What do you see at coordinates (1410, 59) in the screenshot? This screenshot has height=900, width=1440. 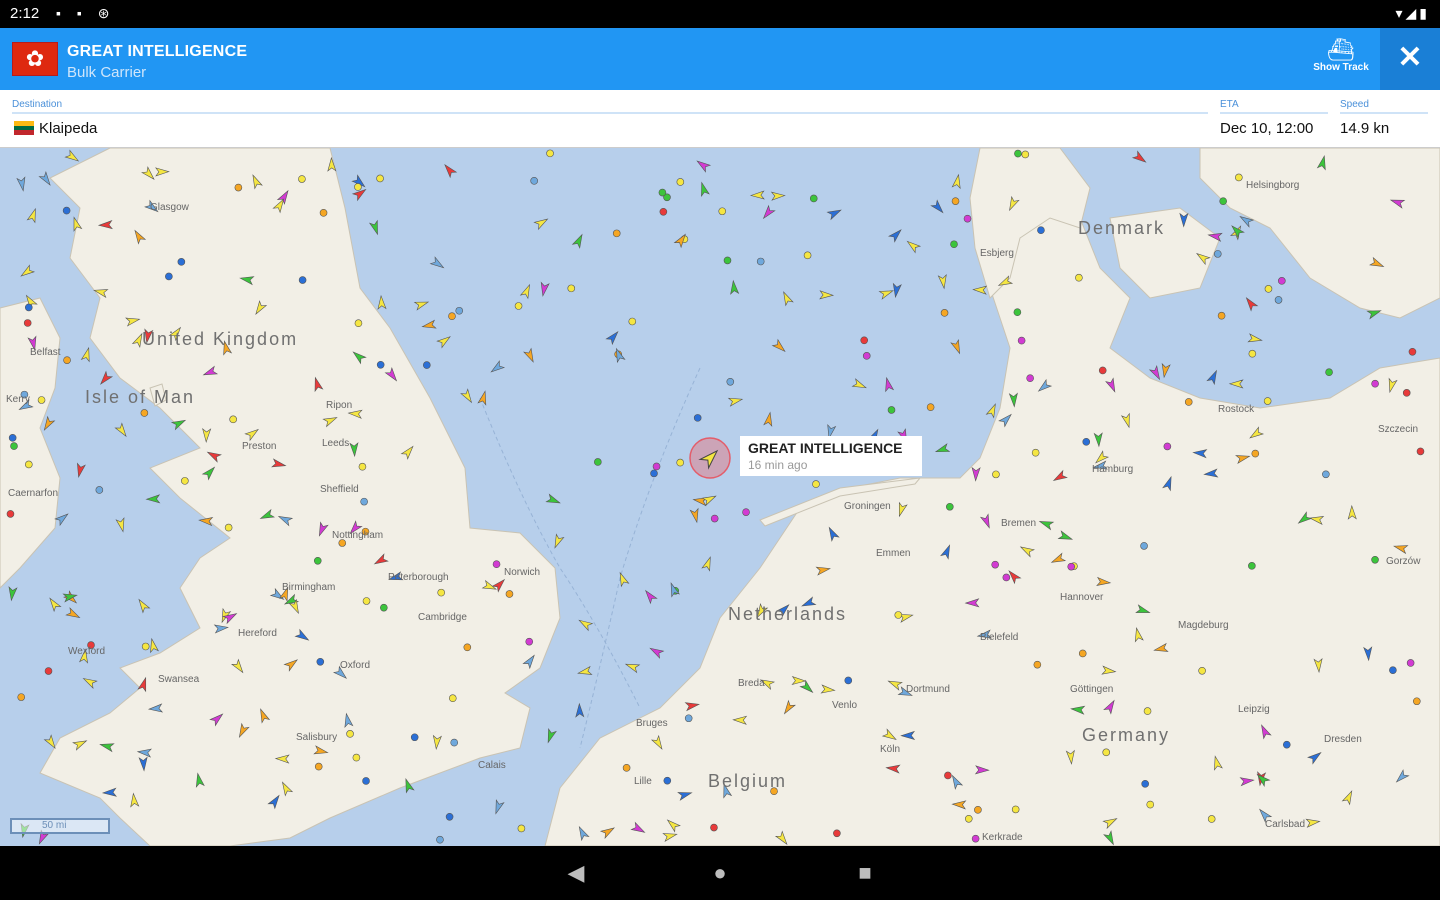 I see `close-button: ✕` at bounding box center [1410, 59].